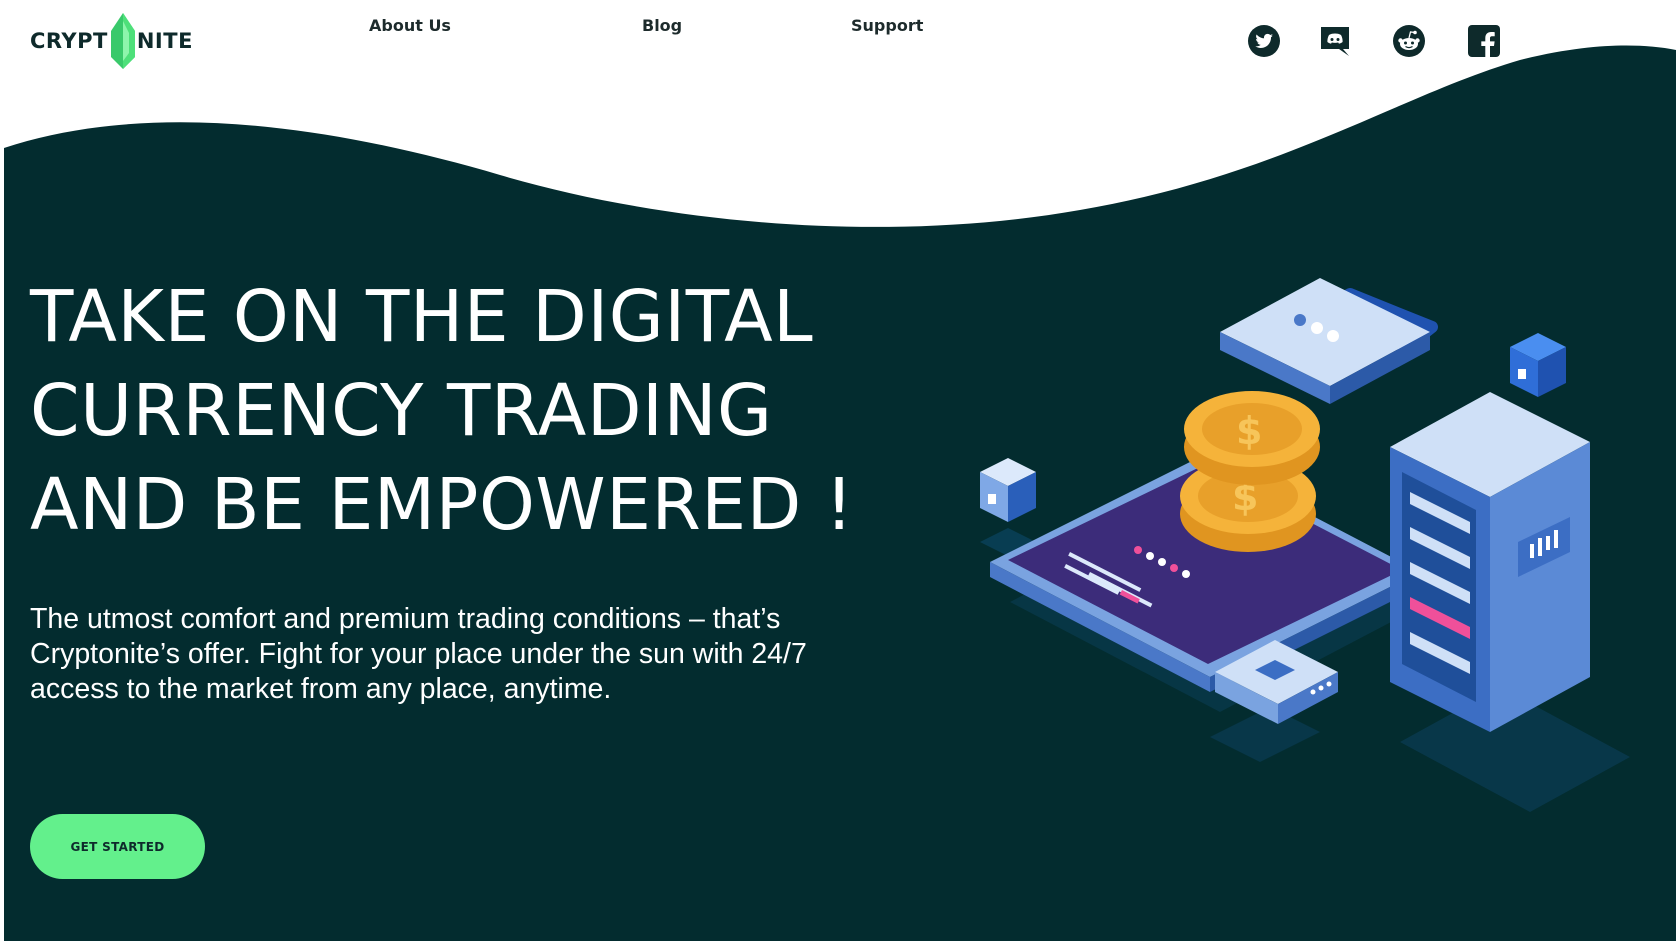 The width and height of the screenshot is (1676, 941). I want to click on nav-blog: Blog, so click(662, 25).